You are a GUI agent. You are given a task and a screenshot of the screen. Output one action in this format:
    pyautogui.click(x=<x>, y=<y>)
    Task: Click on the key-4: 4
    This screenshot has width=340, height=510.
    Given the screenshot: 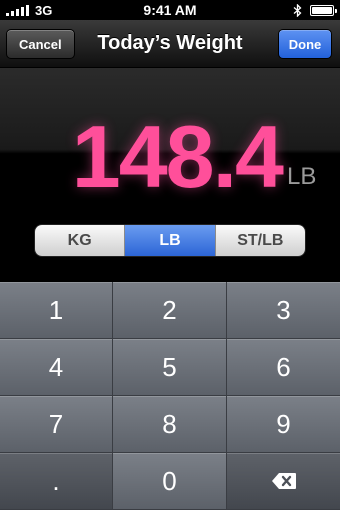 What is the action you would take?
    pyautogui.click(x=56, y=367)
    